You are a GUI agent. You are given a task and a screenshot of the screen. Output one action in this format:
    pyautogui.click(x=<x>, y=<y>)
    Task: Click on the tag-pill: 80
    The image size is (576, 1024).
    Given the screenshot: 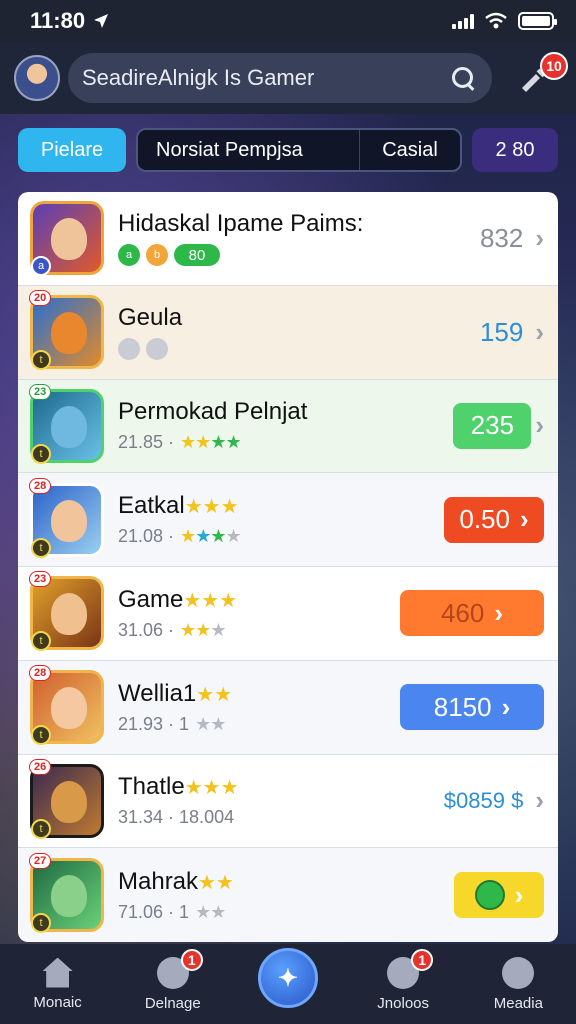 What is the action you would take?
    pyautogui.click(x=197, y=255)
    